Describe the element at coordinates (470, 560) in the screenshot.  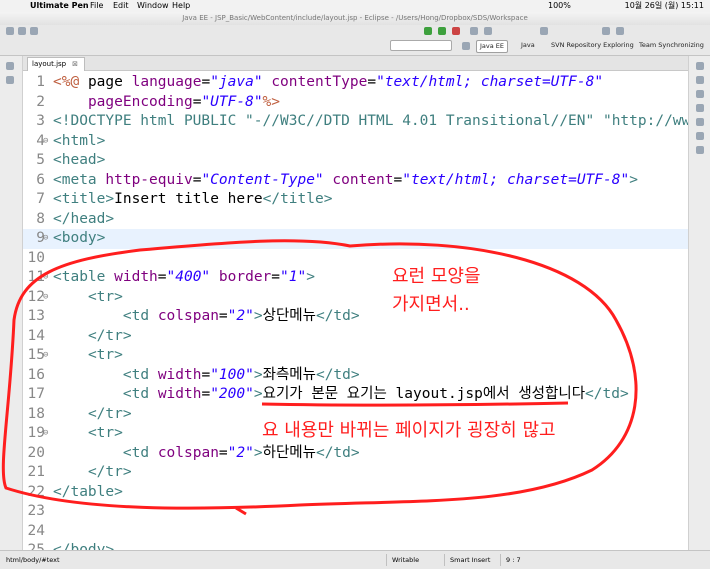
I see `status-insert-mode: Smart Insert` at that location.